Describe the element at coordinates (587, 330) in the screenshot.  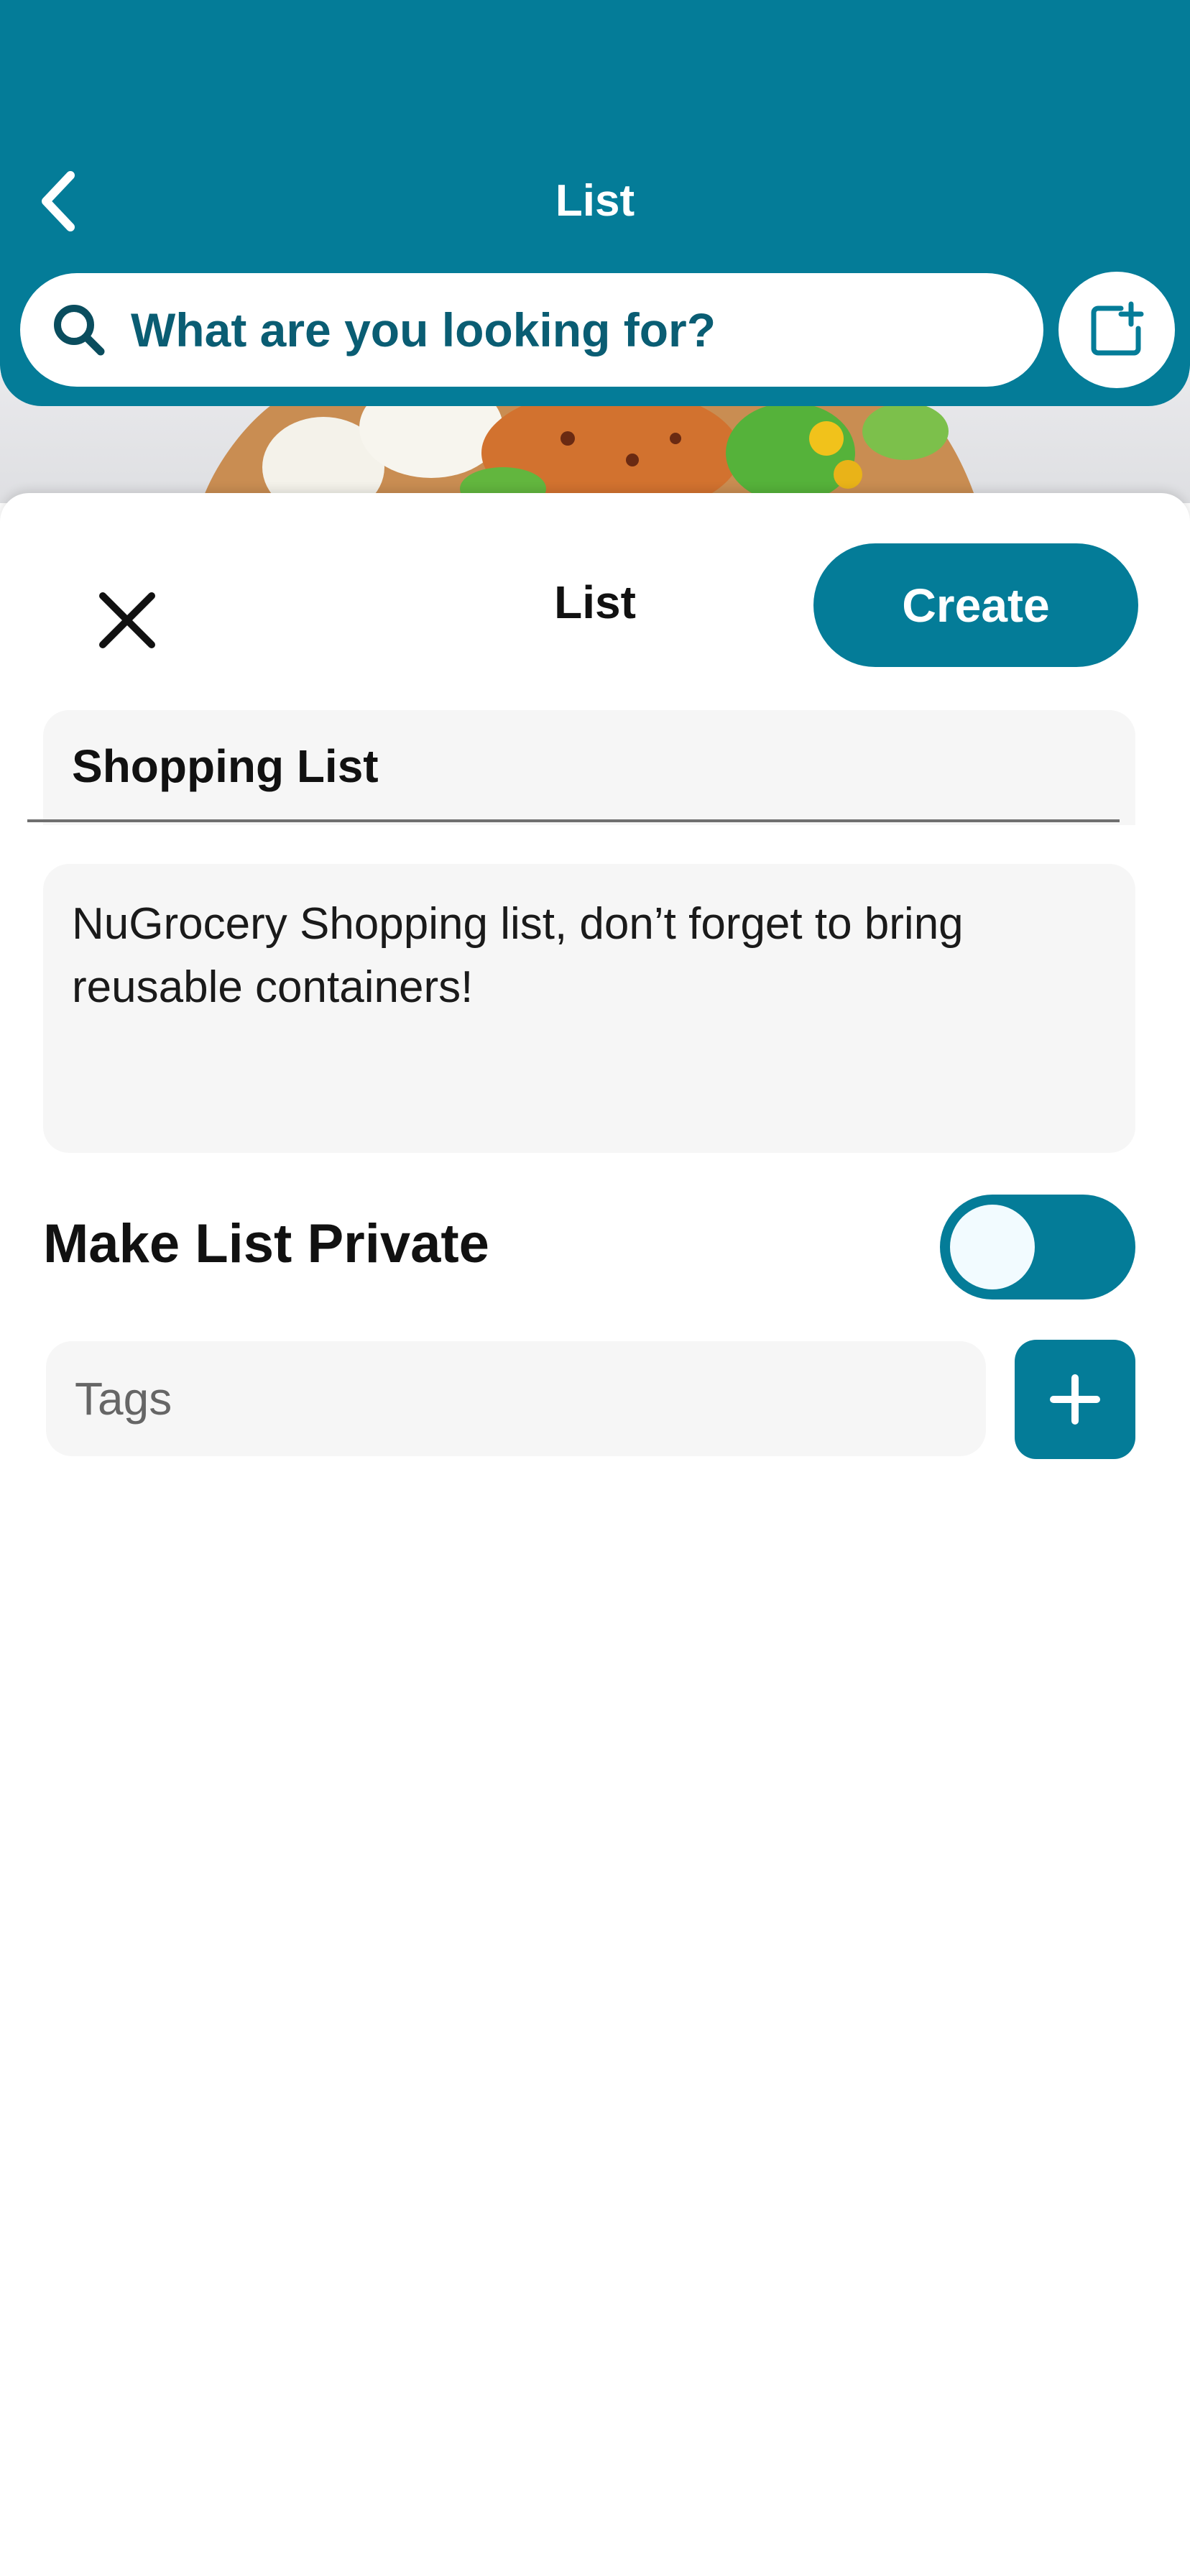
I see `search-input` at that location.